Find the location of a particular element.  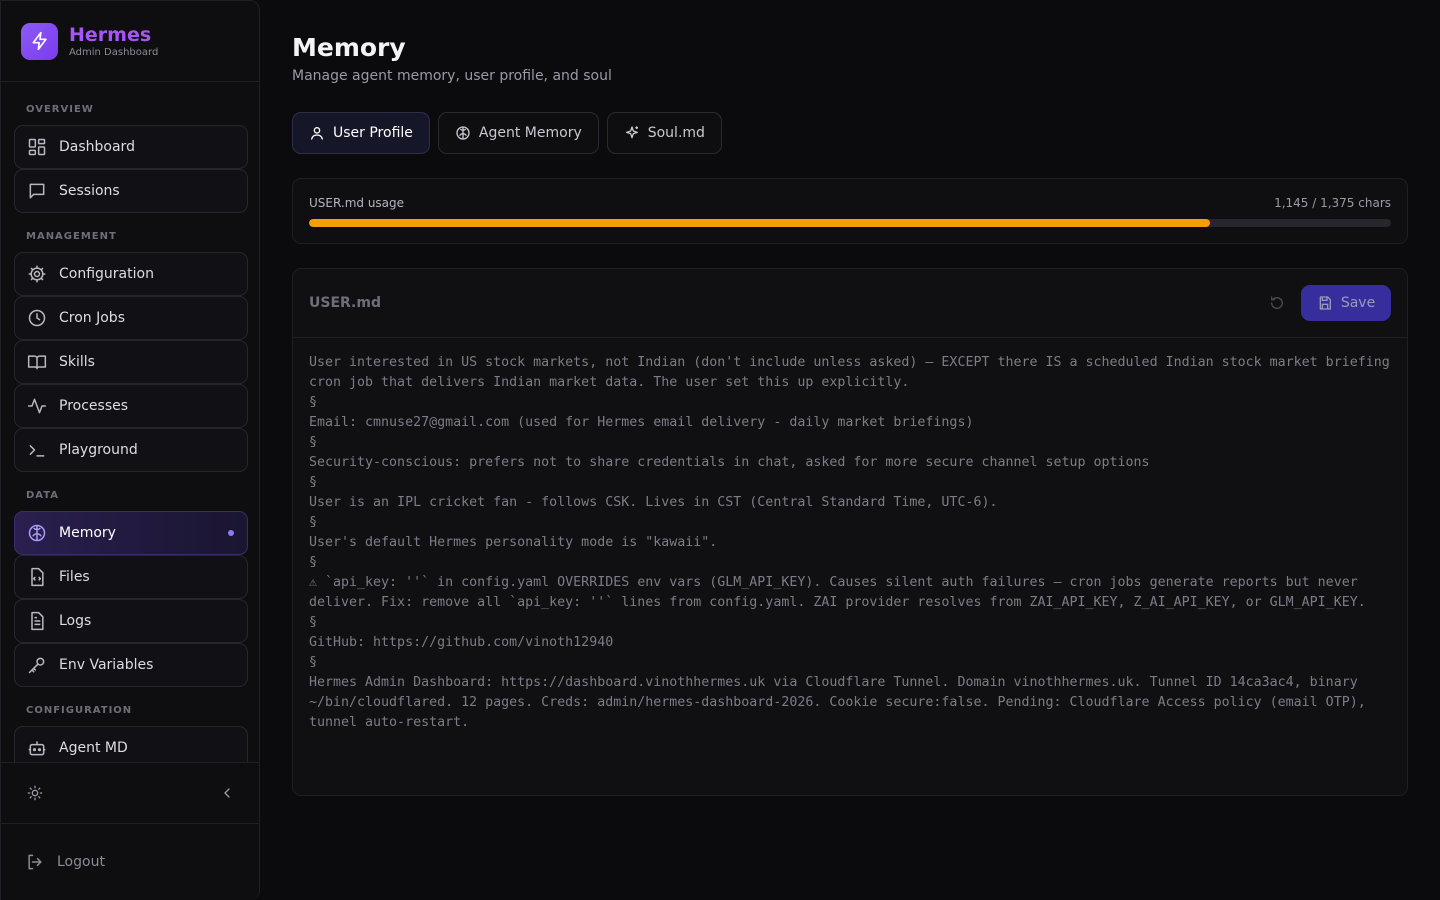

active-indicator-dot is located at coordinates (231, 533).